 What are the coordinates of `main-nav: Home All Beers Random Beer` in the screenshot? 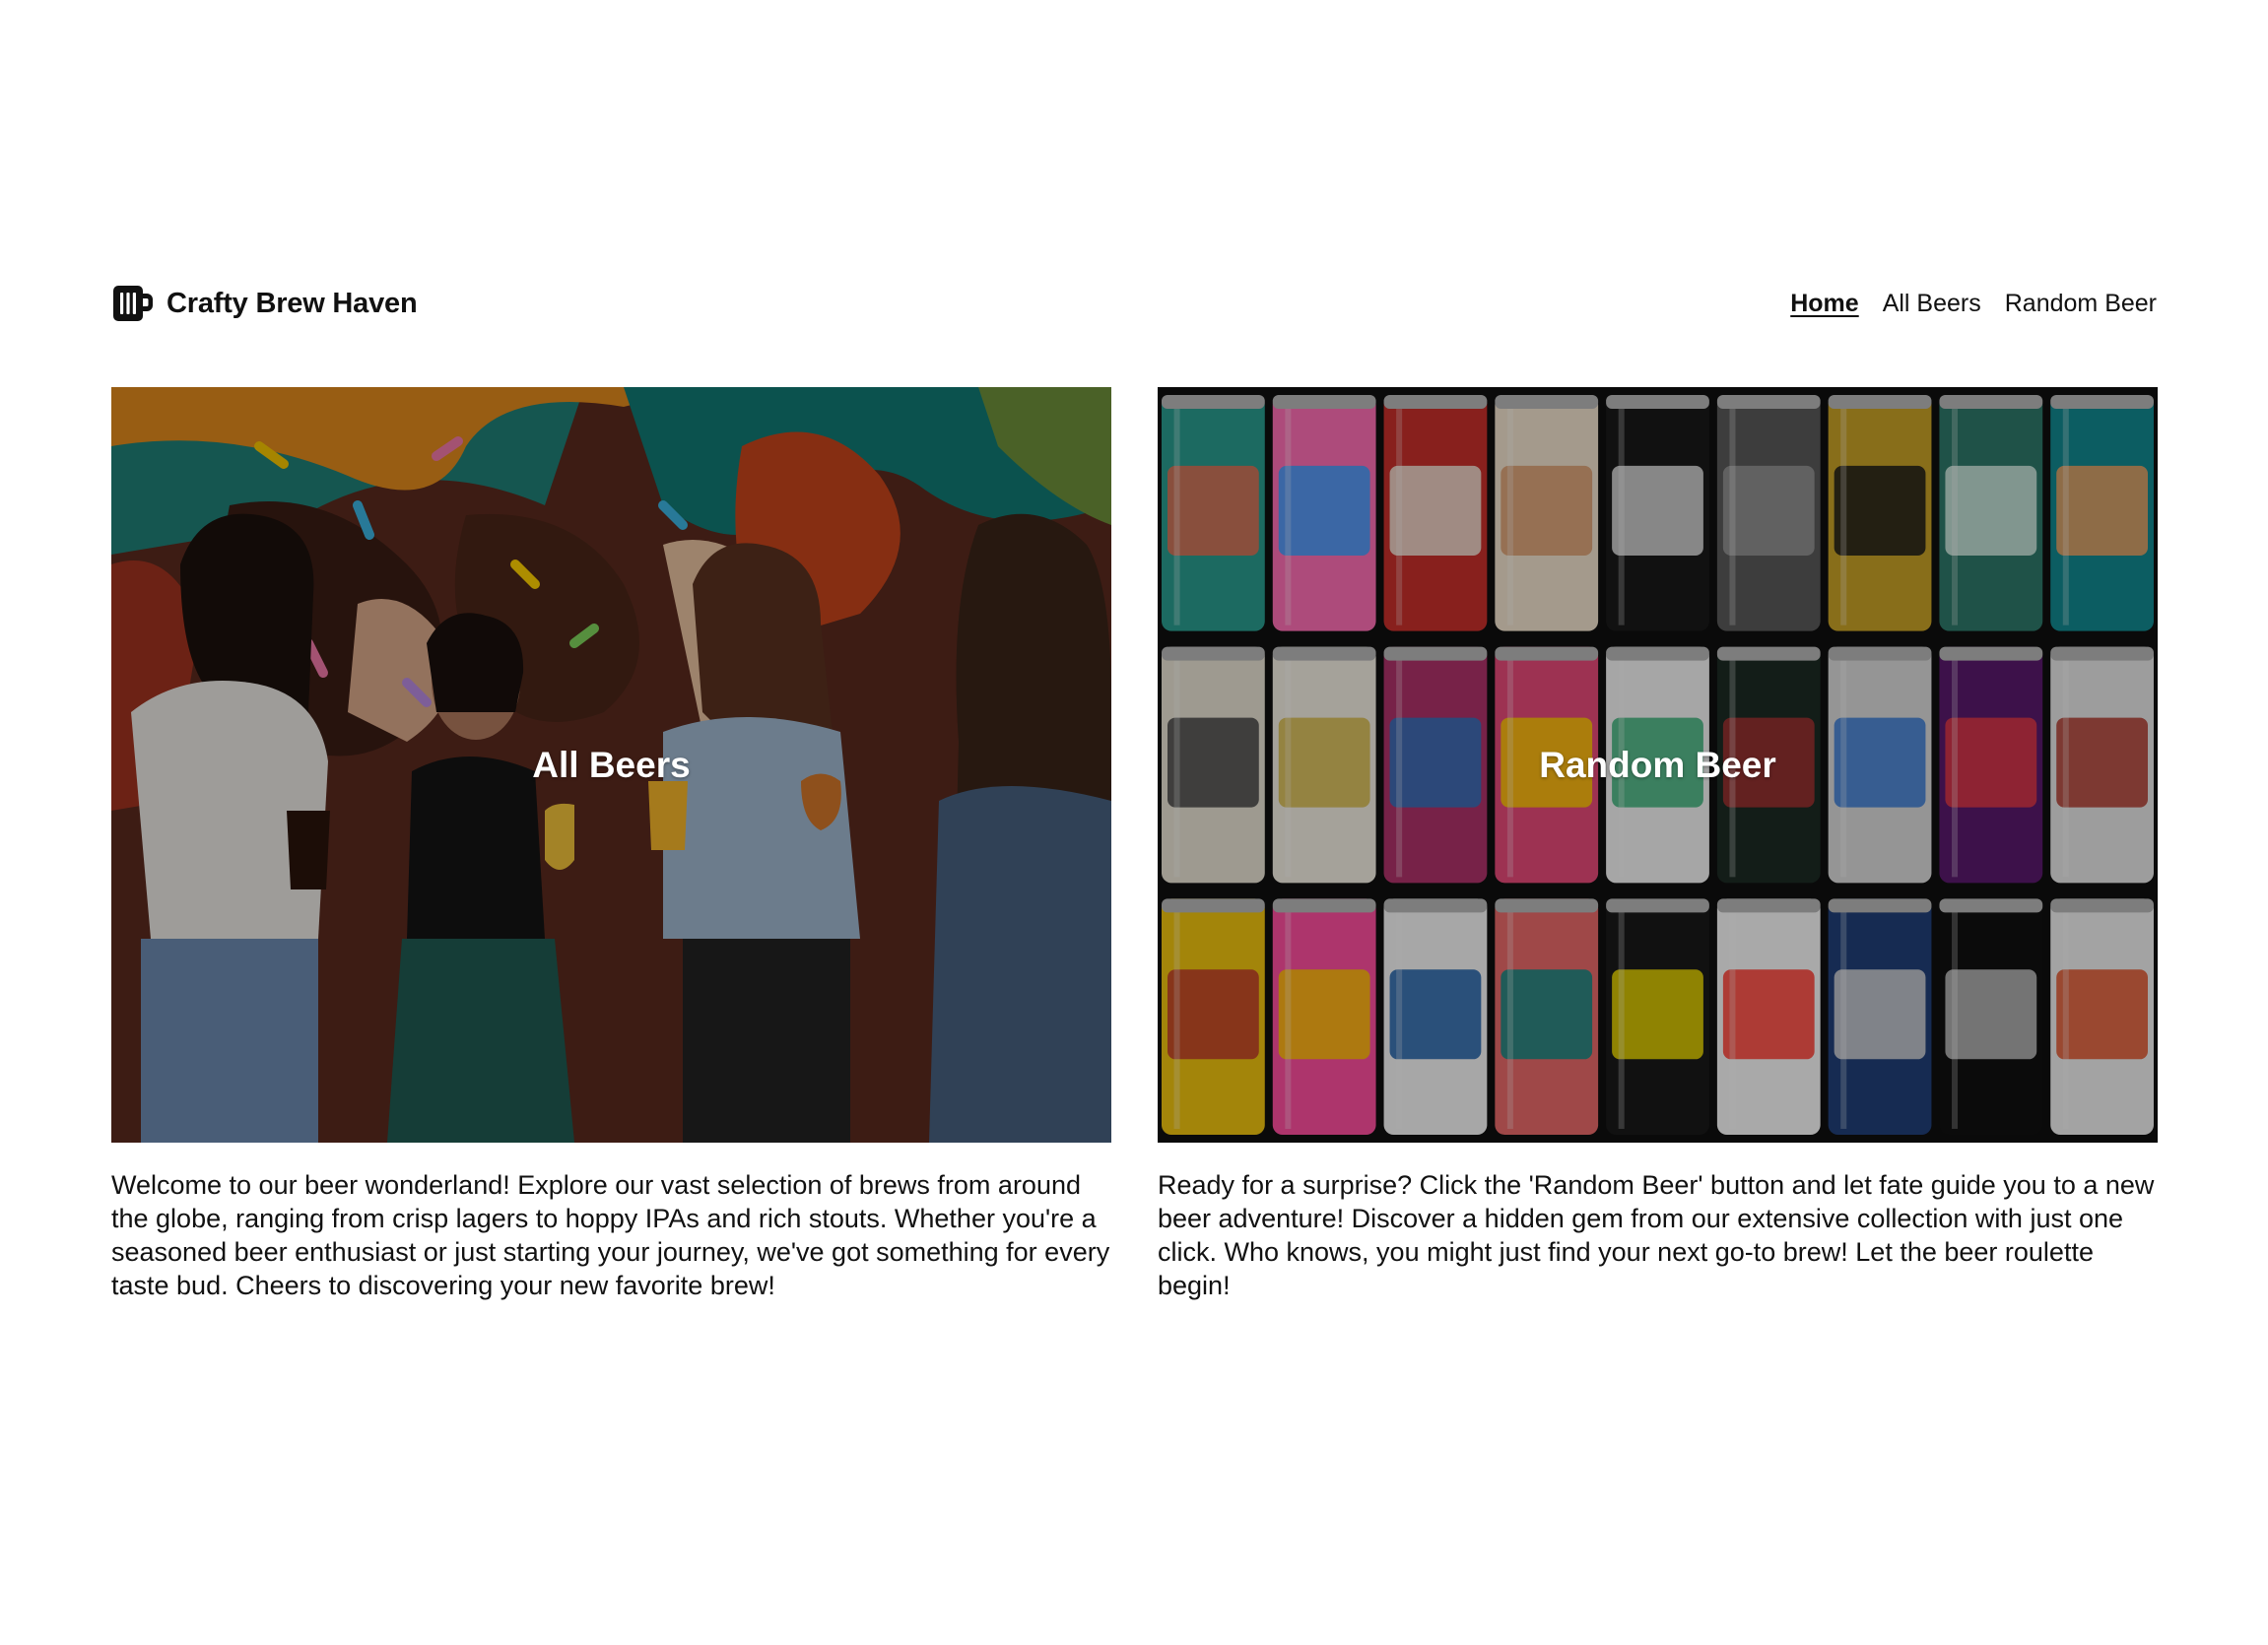 It's located at (1973, 304).